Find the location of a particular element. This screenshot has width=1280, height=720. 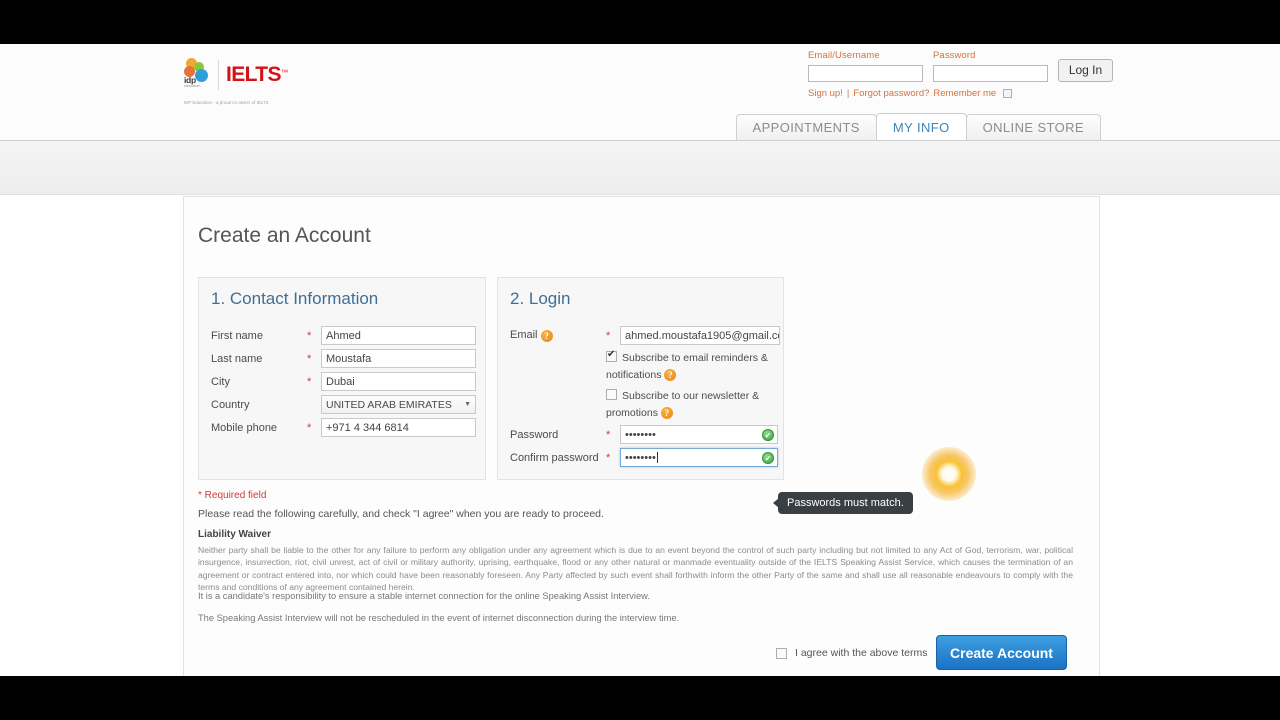

email-label-wrap: Email ? is located at coordinates (558, 335).